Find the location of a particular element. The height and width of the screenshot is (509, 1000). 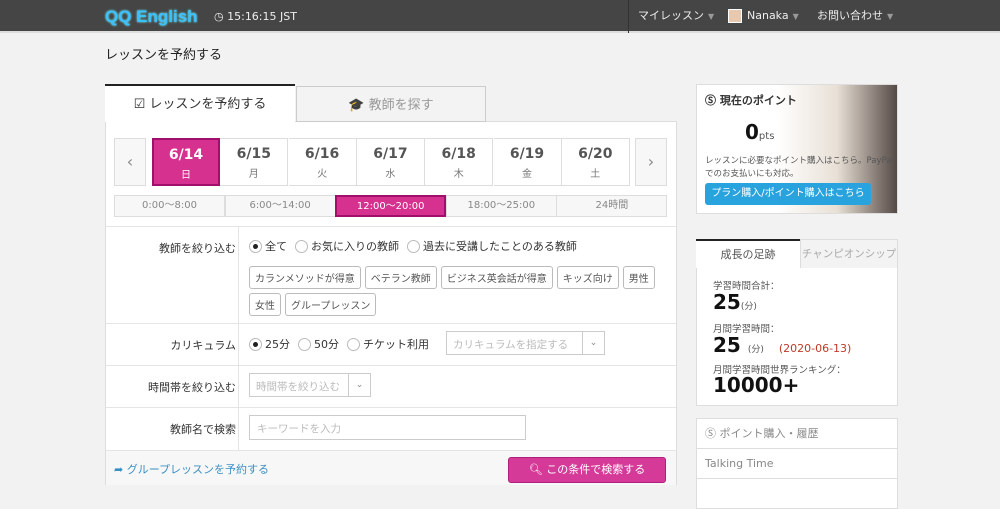

teacher-tag: カランメソッドが得意 is located at coordinates (305, 277).